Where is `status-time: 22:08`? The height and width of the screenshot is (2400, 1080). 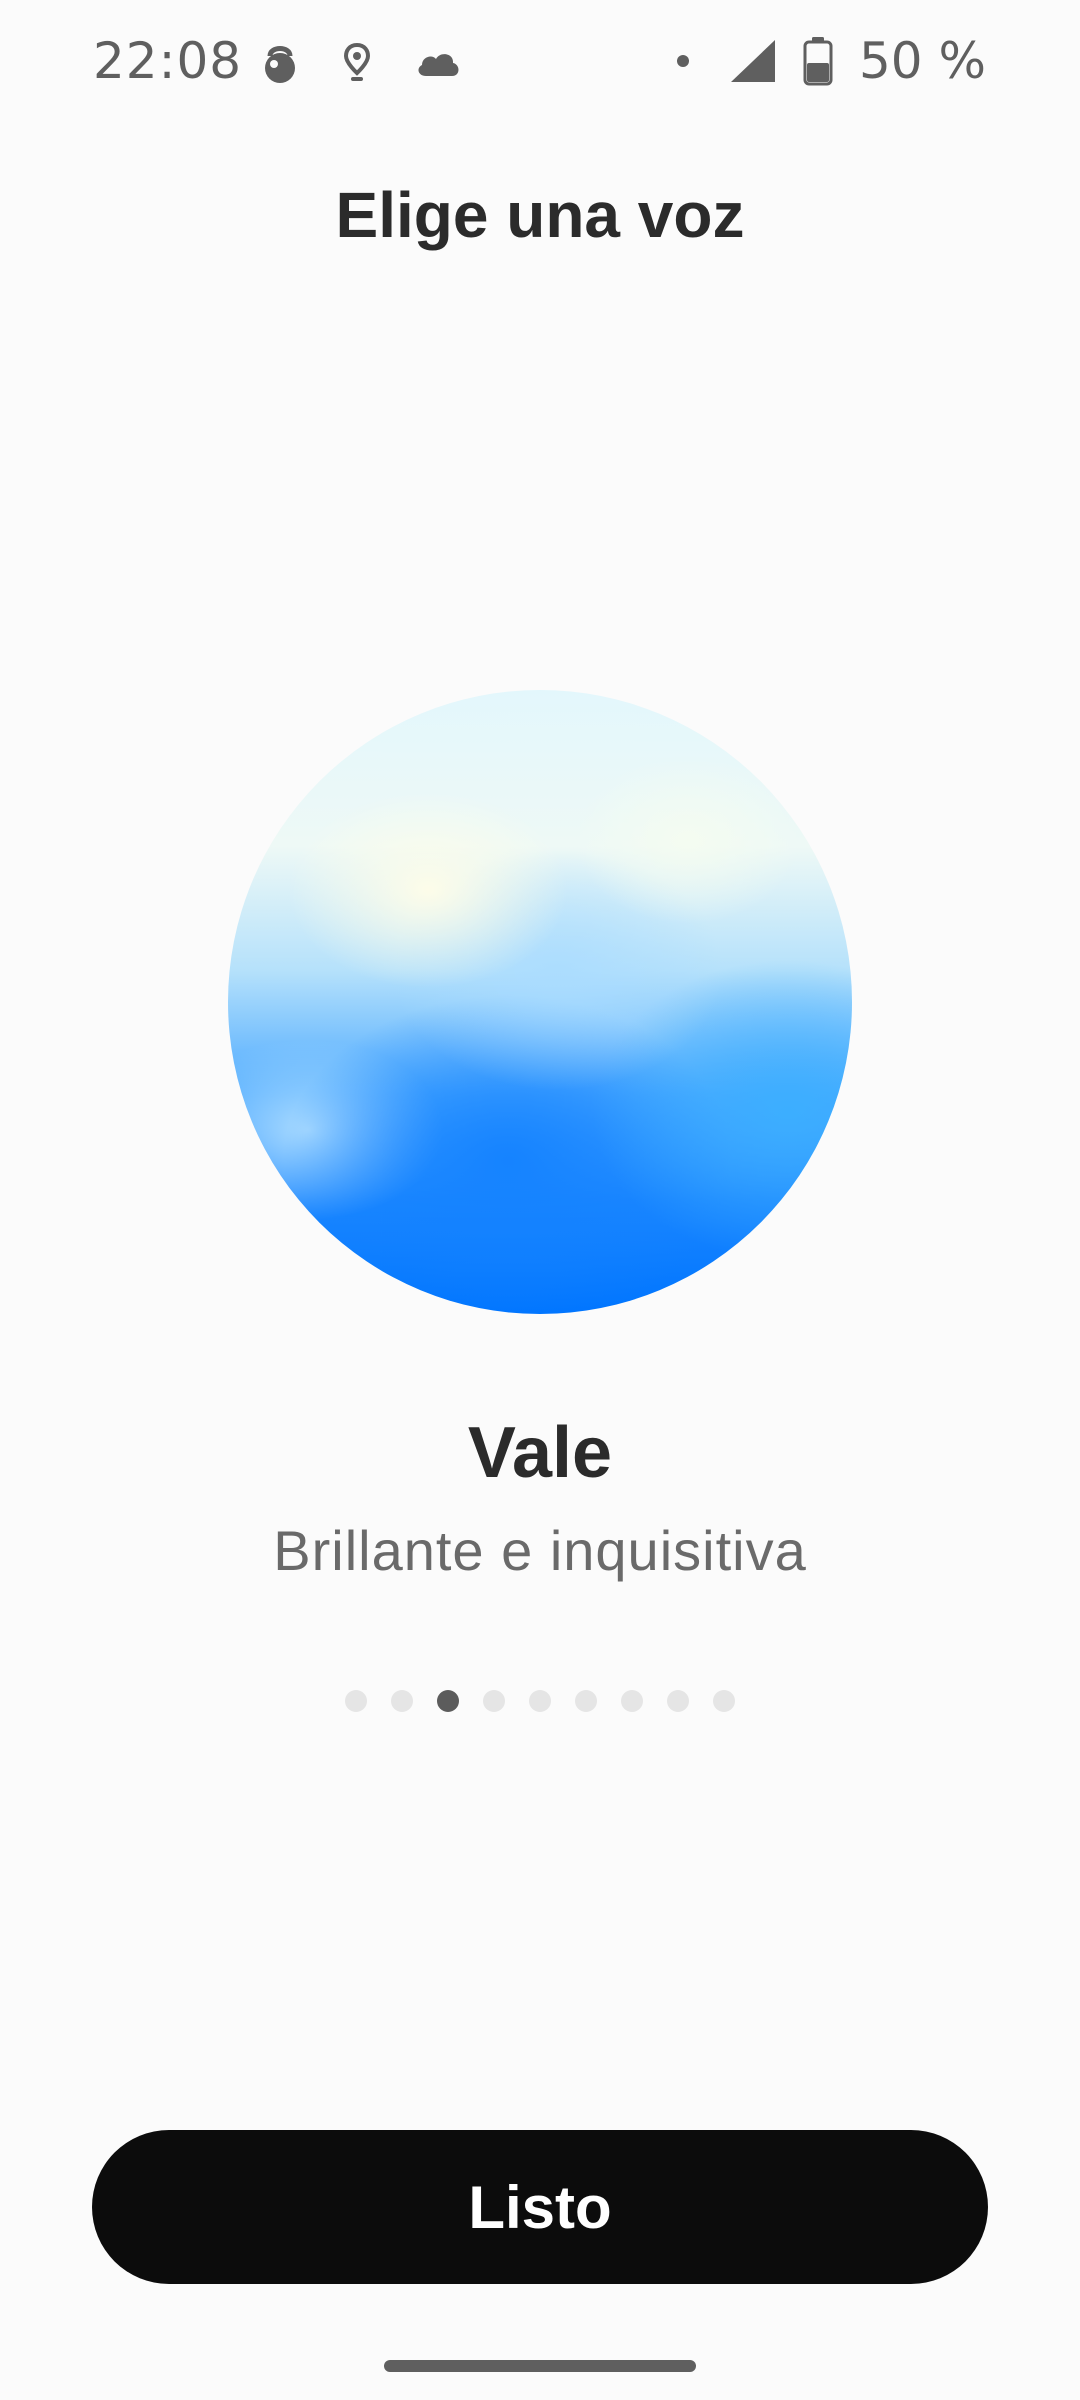 status-time: 22:08 is located at coordinates (168, 61).